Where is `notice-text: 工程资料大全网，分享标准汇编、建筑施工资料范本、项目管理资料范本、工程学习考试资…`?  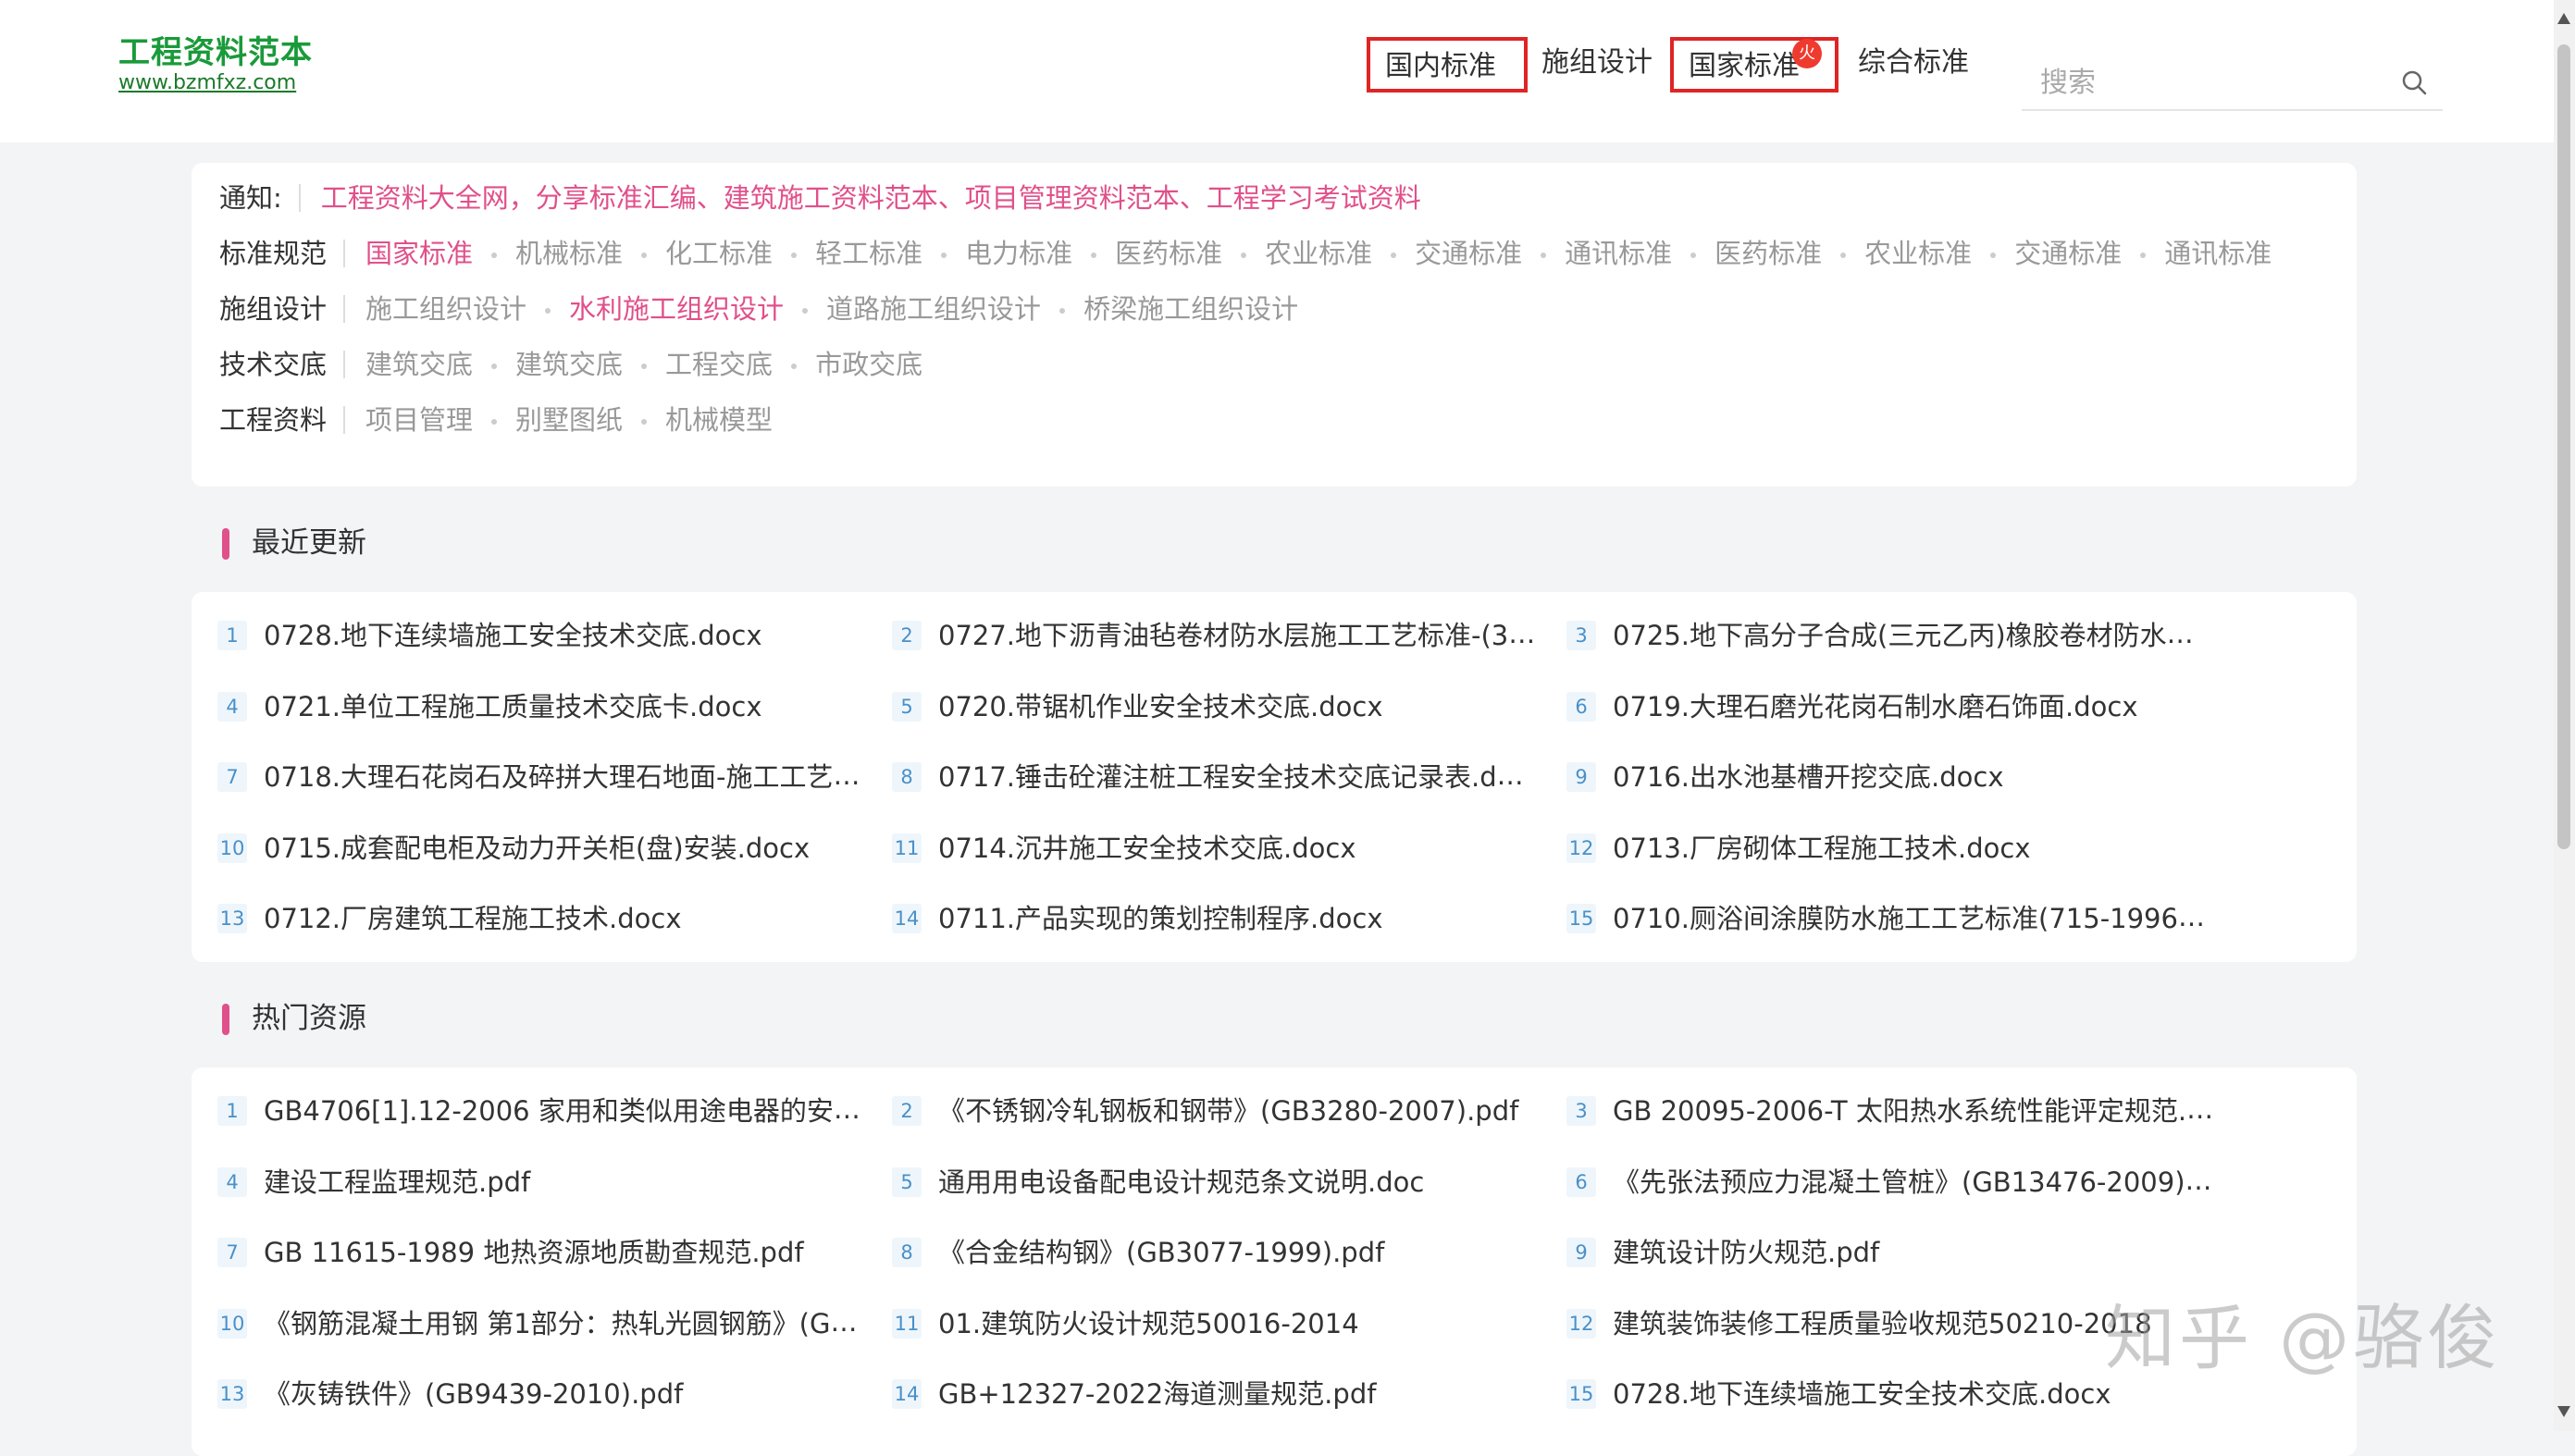
notice-text: 工程资料大全网，分享标准汇编、建筑施工资料范本、项目管理资料范本、工程学习考试资… is located at coordinates (871, 198).